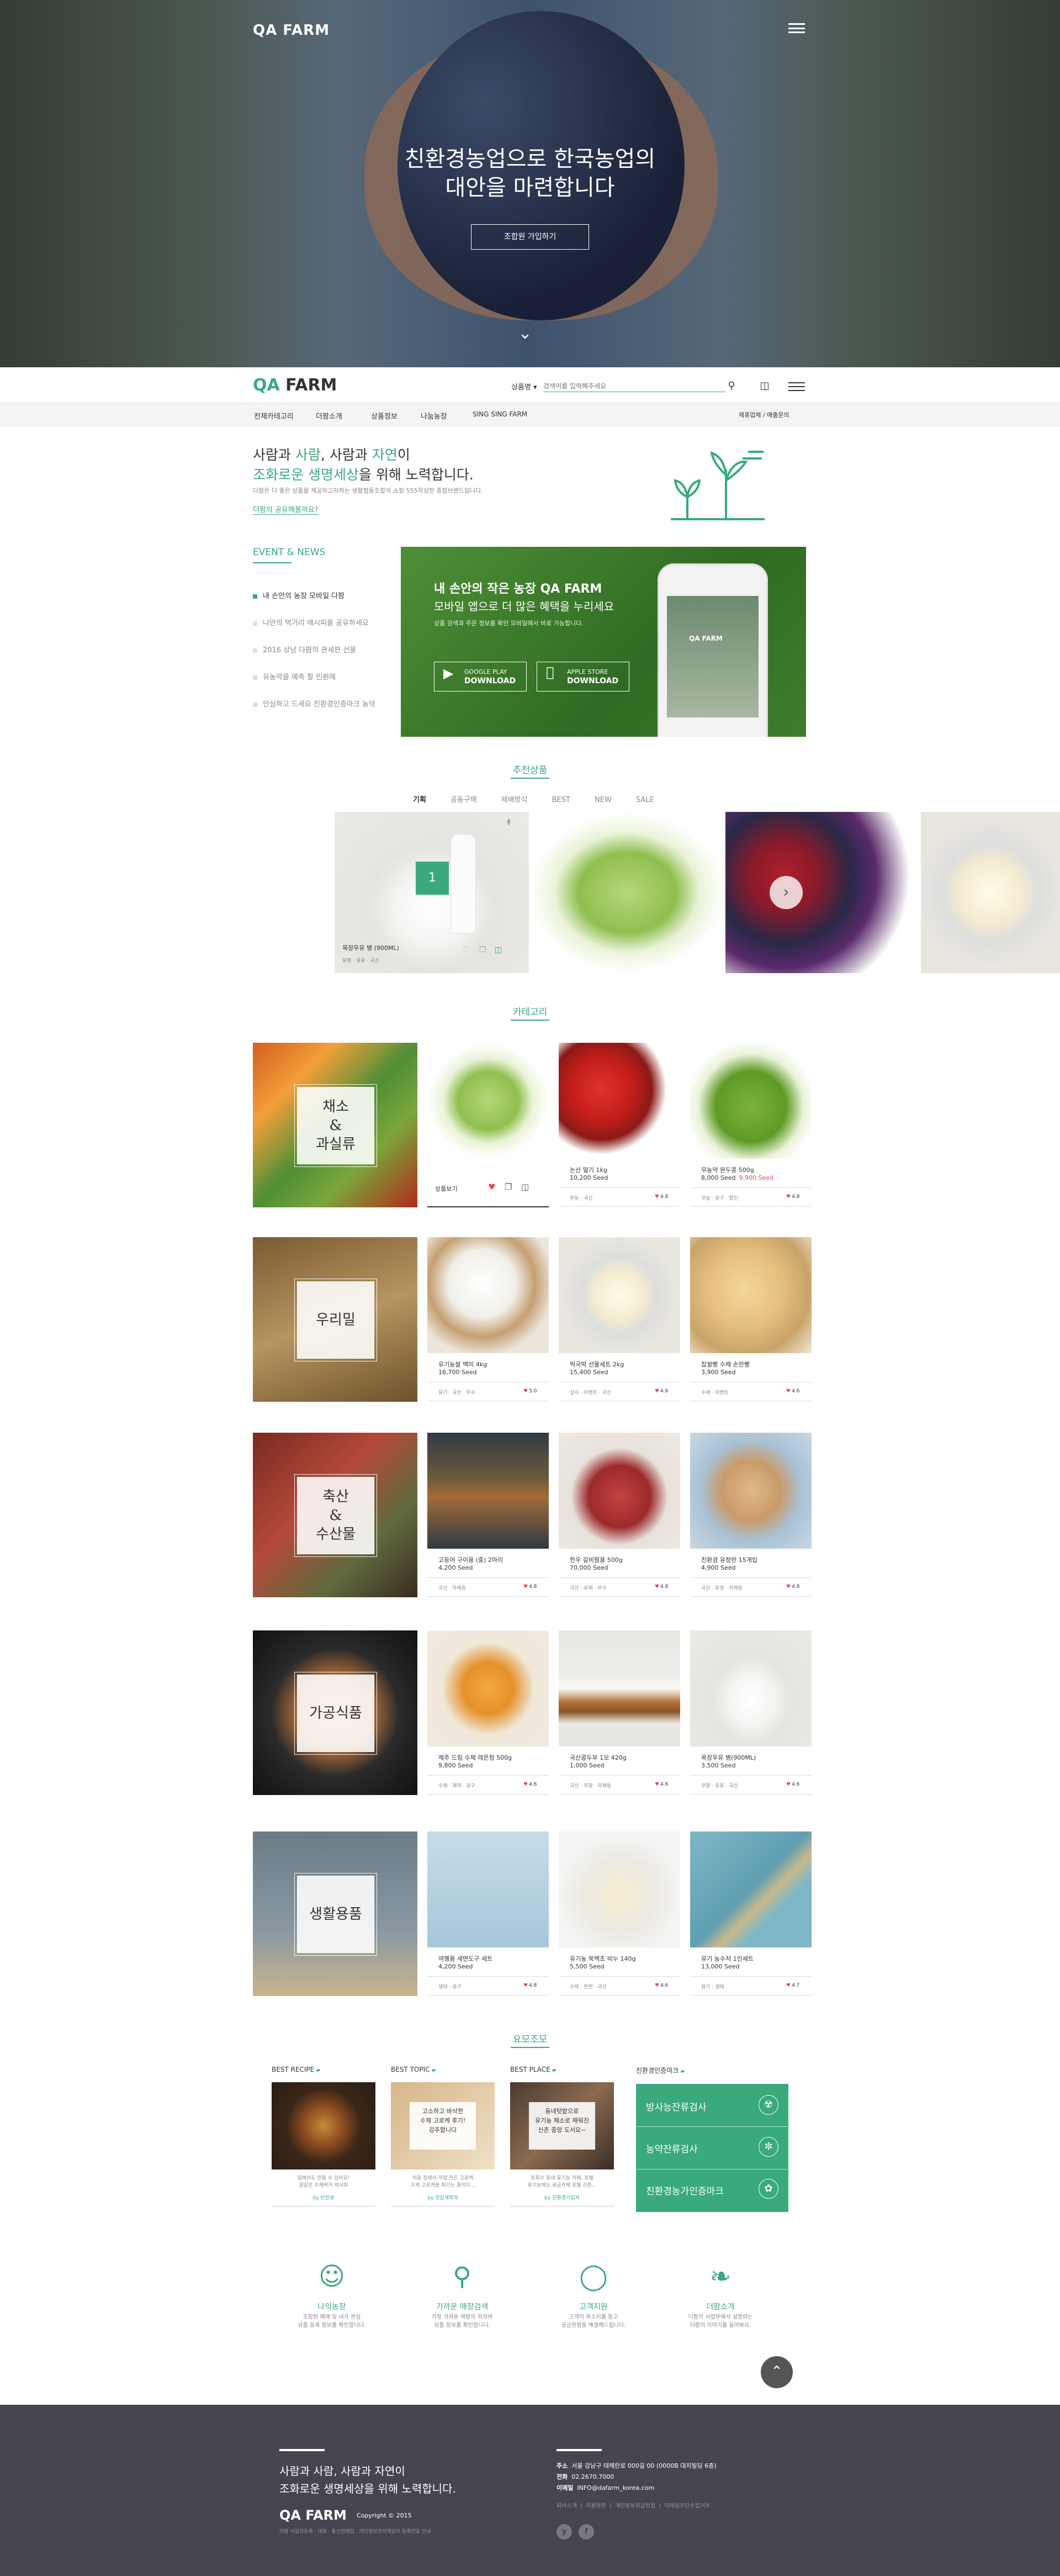 Image resolution: width=1060 pixels, height=2576 pixels. What do you see at coordinates (432, 892) in the screenshot?
I see `carousel-item-milk: 1 목장우유 병 (900ML) 유명 · 유유 · 국산 ♡ ❐ ◫ ⧫` at bounding box center [432, 892].